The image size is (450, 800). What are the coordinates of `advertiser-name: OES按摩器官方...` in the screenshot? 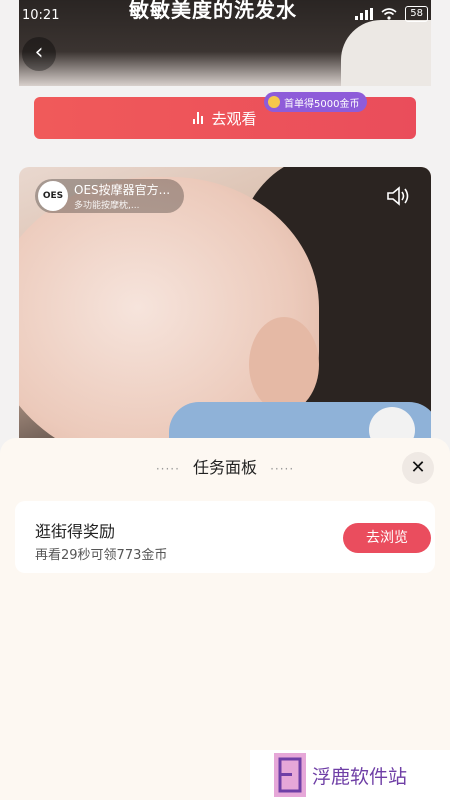 It's located at (122, 190).